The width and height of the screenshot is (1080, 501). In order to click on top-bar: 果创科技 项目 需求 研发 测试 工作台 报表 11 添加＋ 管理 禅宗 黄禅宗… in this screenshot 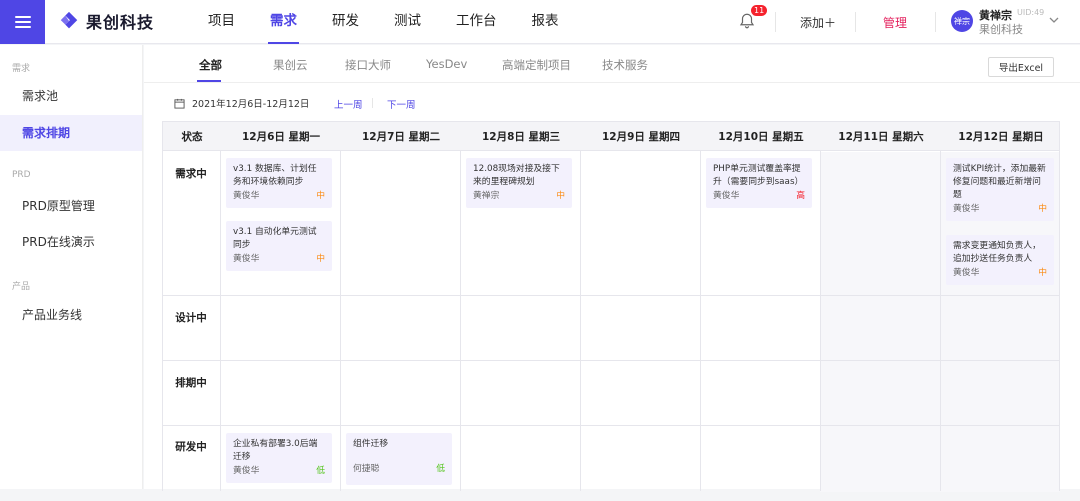, I will do `click(540, 22)`.